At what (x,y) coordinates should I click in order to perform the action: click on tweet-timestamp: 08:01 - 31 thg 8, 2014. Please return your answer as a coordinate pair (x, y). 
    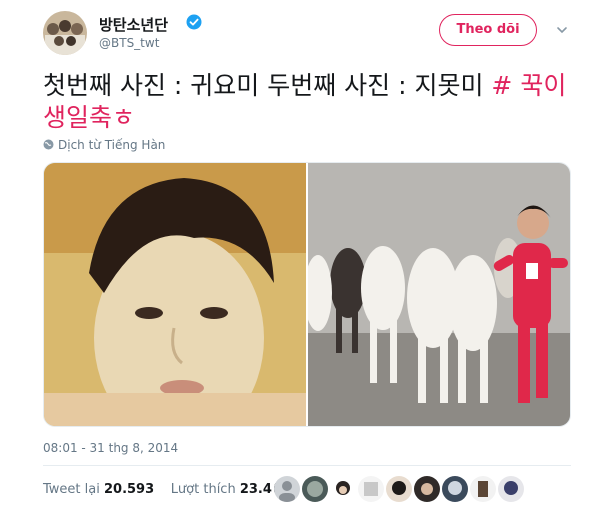
    Looking at the image, I should click on (110, 448).